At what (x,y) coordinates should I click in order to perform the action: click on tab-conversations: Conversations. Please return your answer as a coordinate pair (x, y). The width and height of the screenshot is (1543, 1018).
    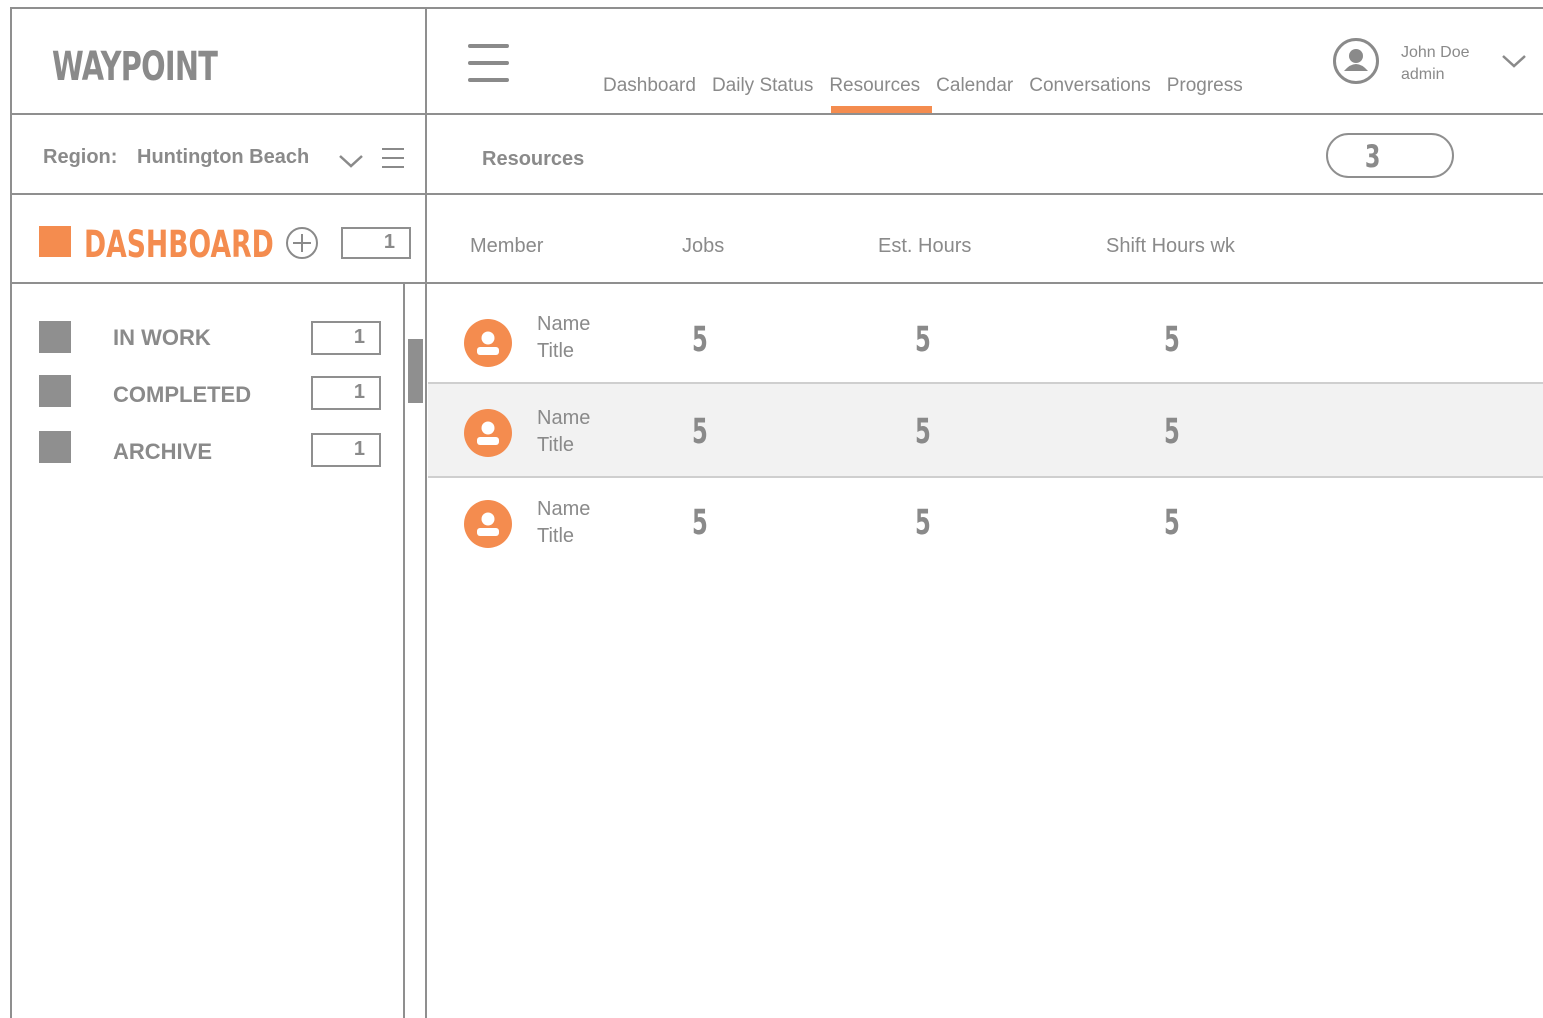
    Looking at the image, I should click on (1089, 86).